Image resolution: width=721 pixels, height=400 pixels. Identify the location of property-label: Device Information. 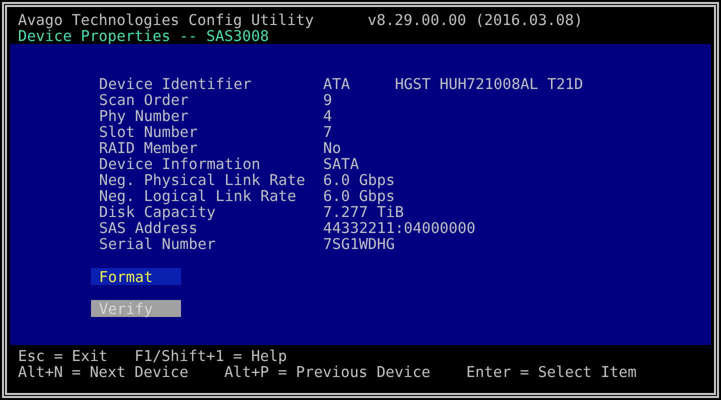
(180, 164).